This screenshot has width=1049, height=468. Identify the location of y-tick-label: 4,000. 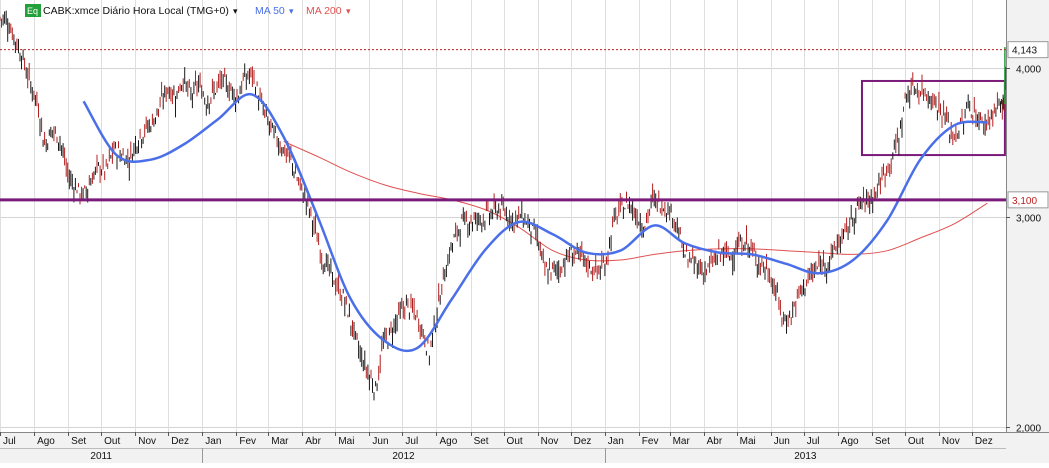
(1028, 70).